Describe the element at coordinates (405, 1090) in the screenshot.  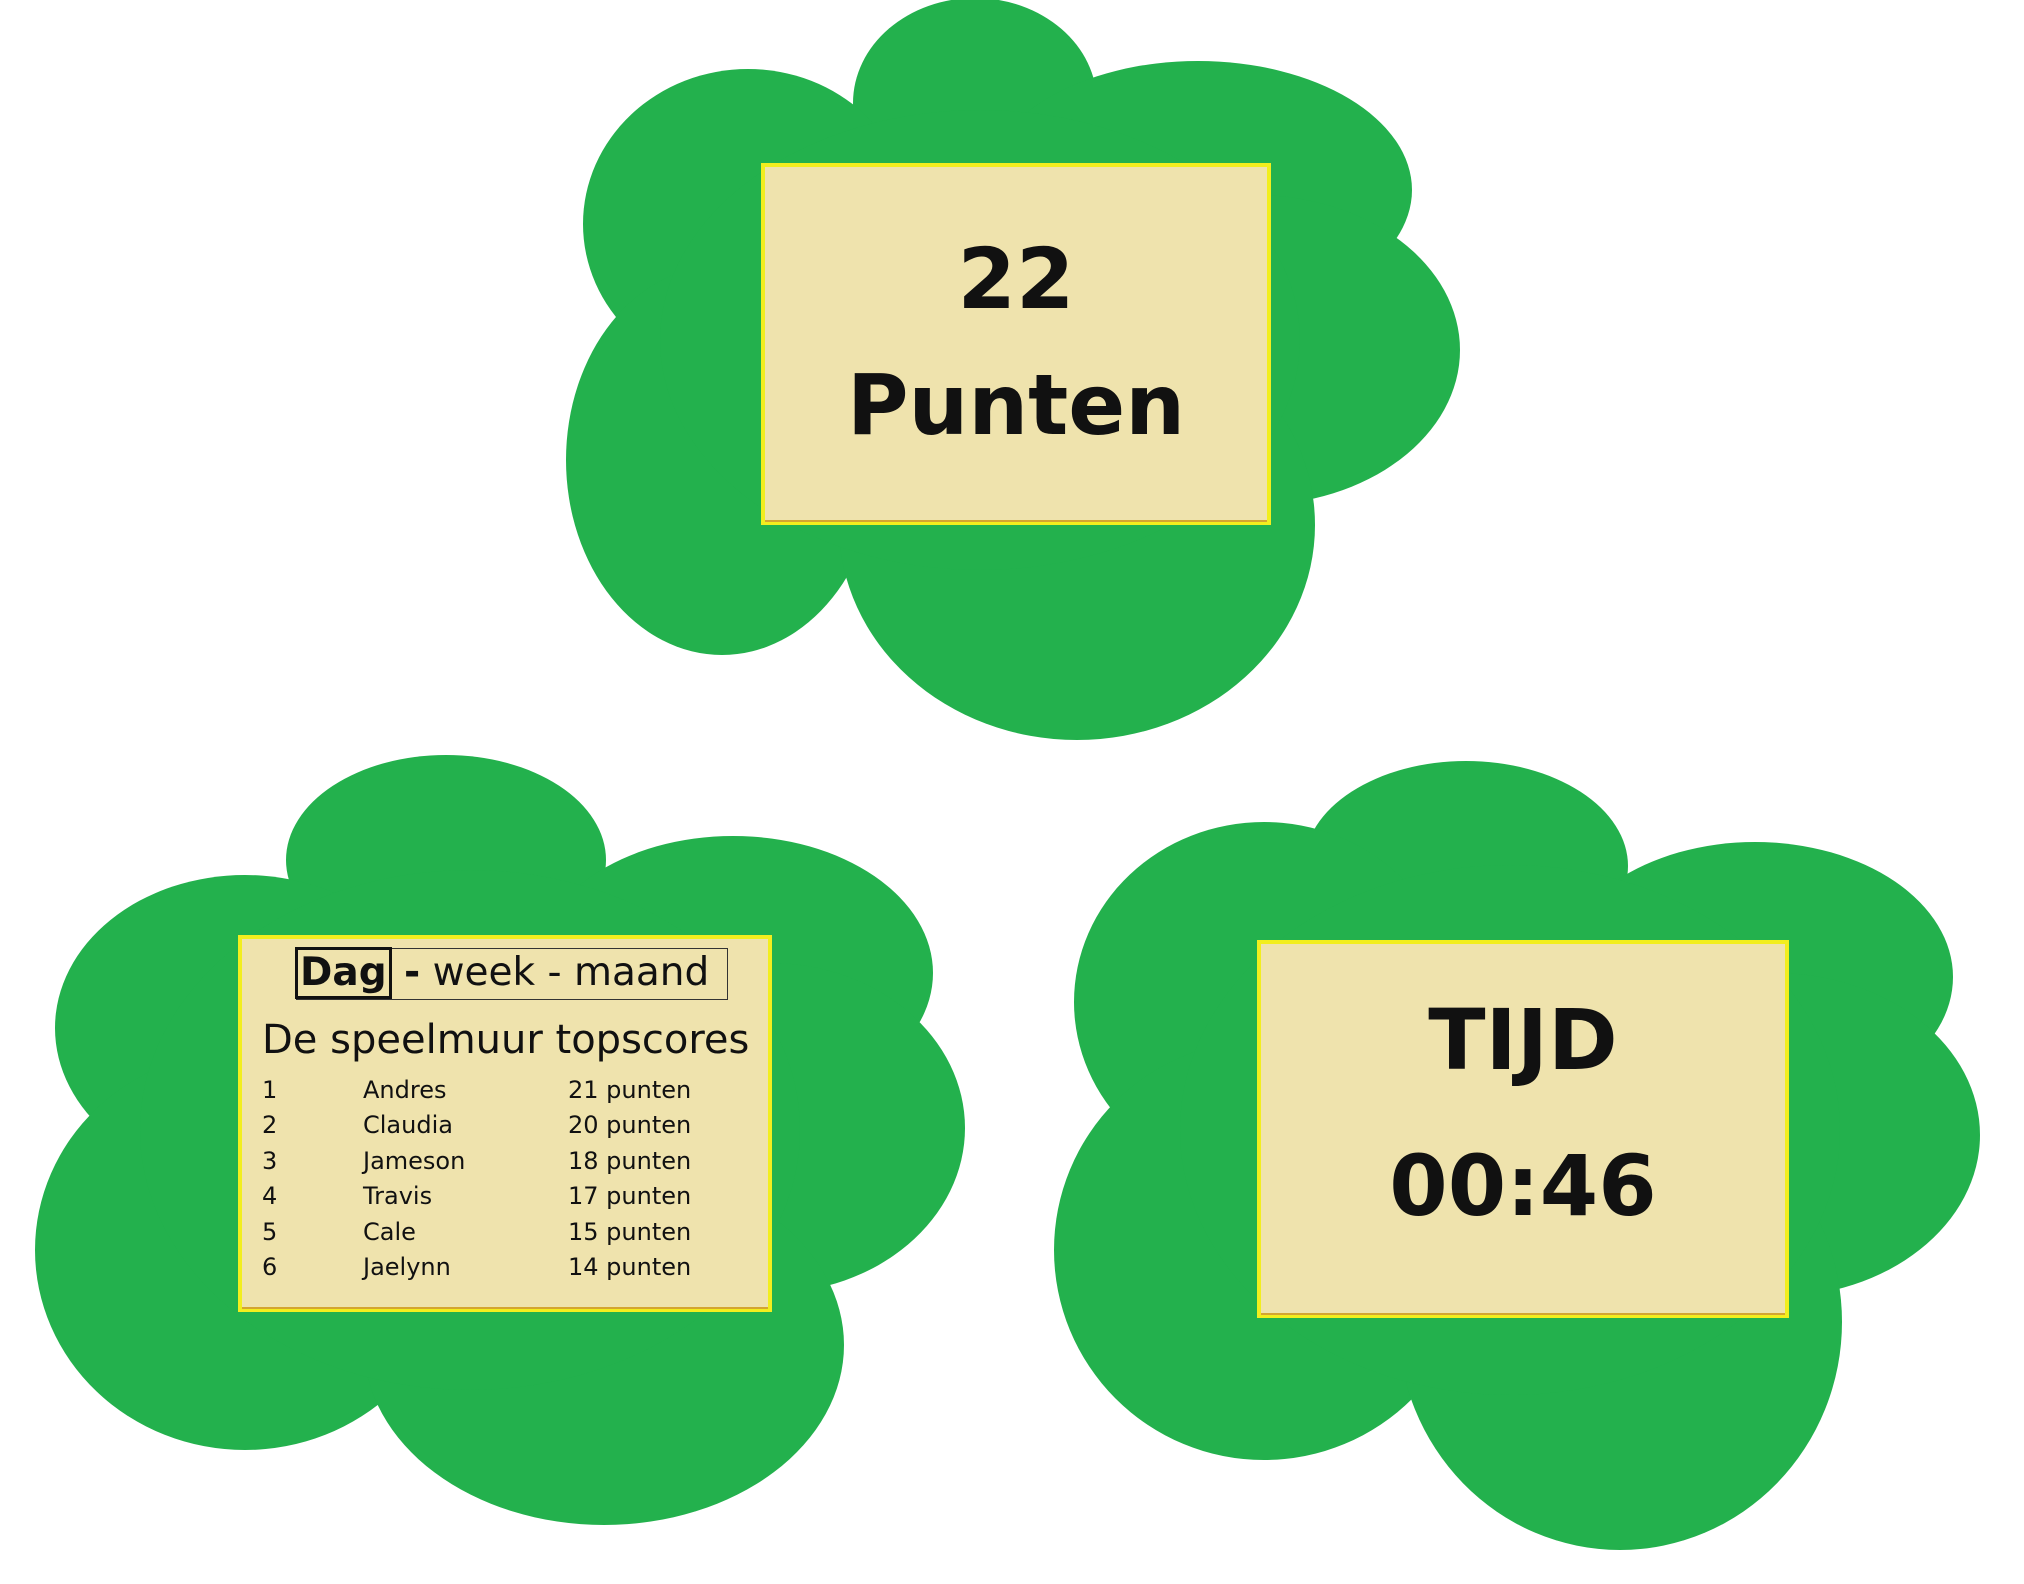
I see `player-name: Andres` at that location.